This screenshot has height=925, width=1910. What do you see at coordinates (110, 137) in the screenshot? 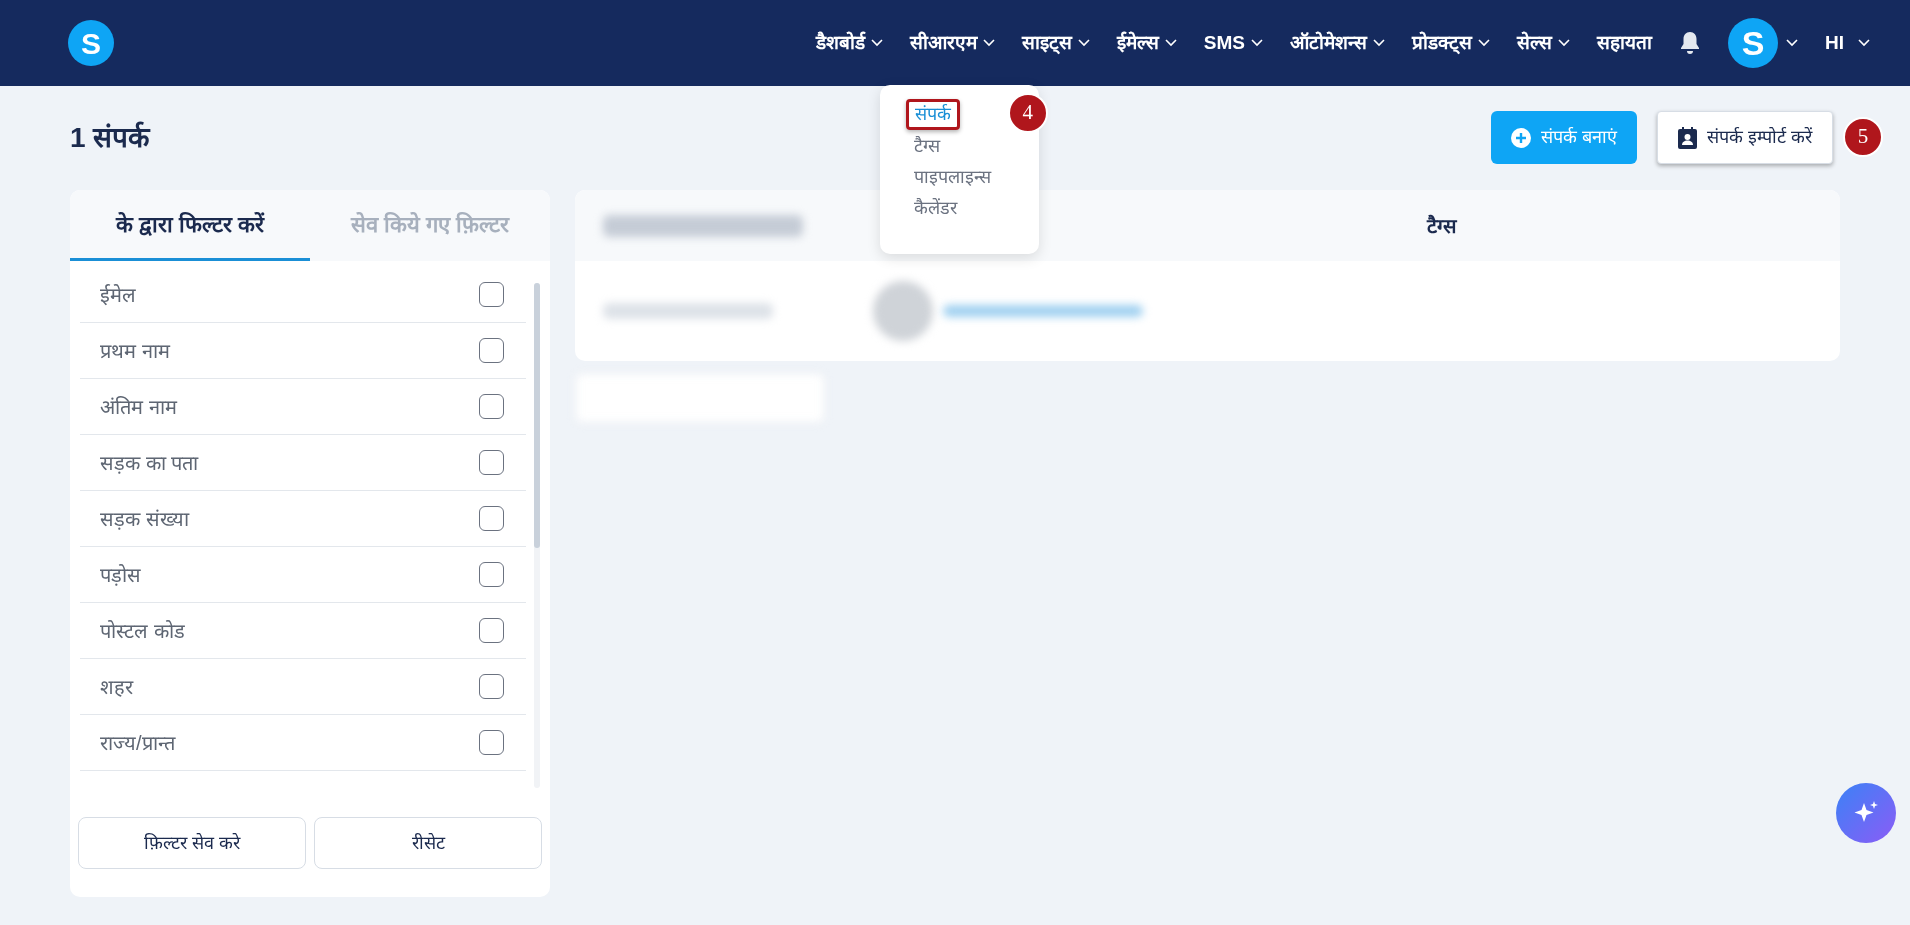
I see `page-title: 1 संपर्क` at bounding box center [110, 137].